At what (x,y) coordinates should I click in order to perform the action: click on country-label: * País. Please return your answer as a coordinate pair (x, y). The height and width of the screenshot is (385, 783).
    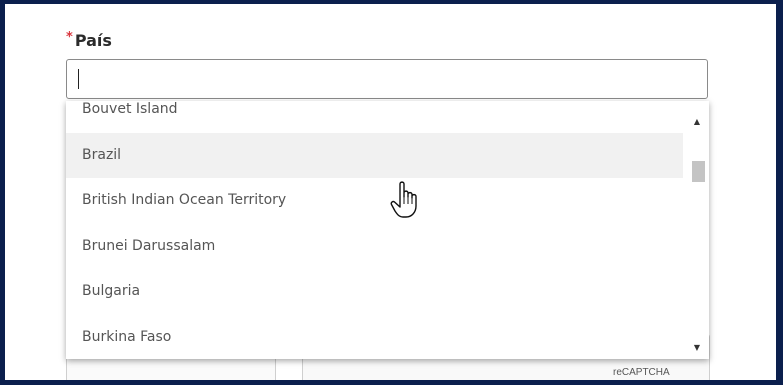
    Looking at the image, I should click on (89, 40).